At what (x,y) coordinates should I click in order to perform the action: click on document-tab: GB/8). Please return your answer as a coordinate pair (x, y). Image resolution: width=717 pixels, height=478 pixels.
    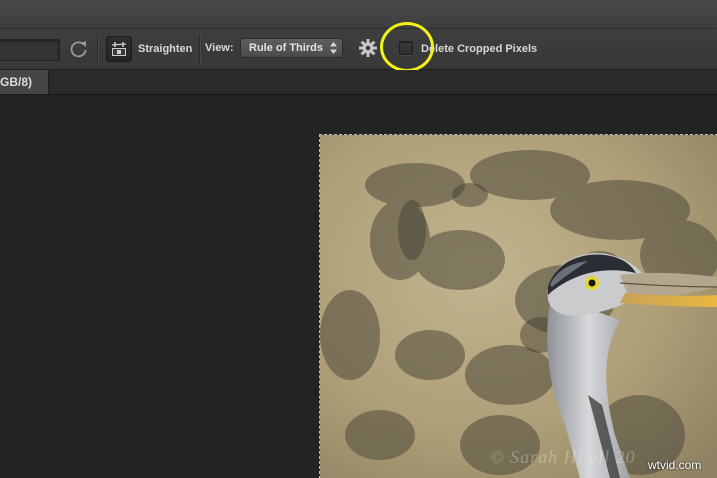
    Looking at the image, I should click on (24, 82).